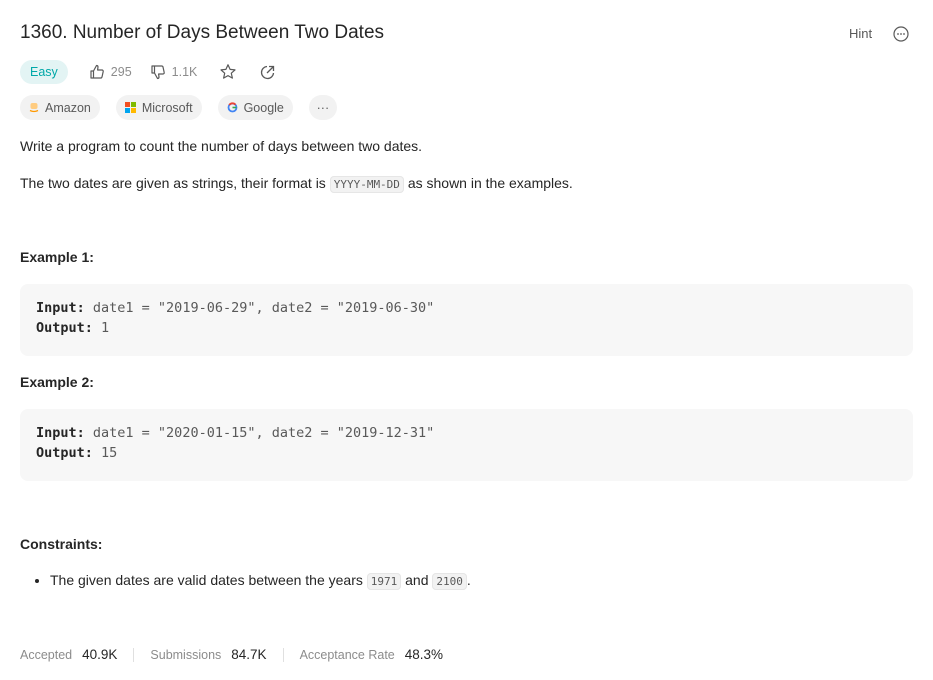 The width and height of the screenshot is (933, 680). What do you see at coordinates (97, 71) in the screenshot?
I see `thumbs-up-icon` at bounding box center [97, 71].